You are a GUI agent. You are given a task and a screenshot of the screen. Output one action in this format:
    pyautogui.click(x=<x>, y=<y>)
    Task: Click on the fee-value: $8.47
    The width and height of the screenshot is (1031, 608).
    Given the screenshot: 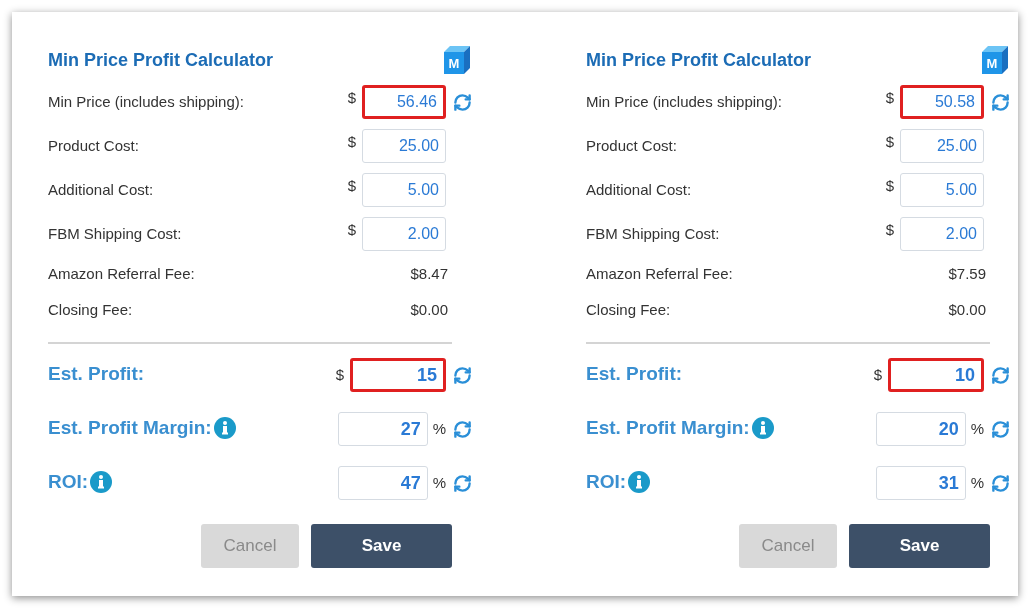 What is the action you would take?
    pyautogui.click(x=429, y=273)
    